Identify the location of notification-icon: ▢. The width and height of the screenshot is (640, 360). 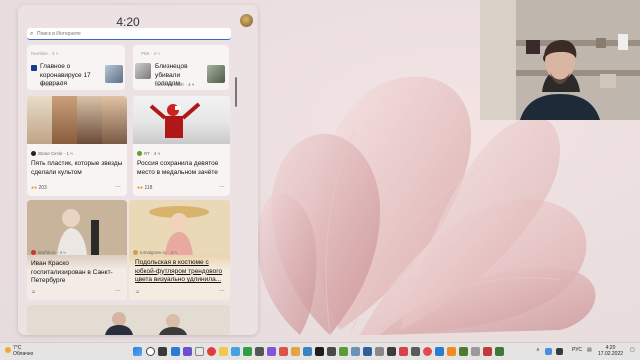
(632, 350).